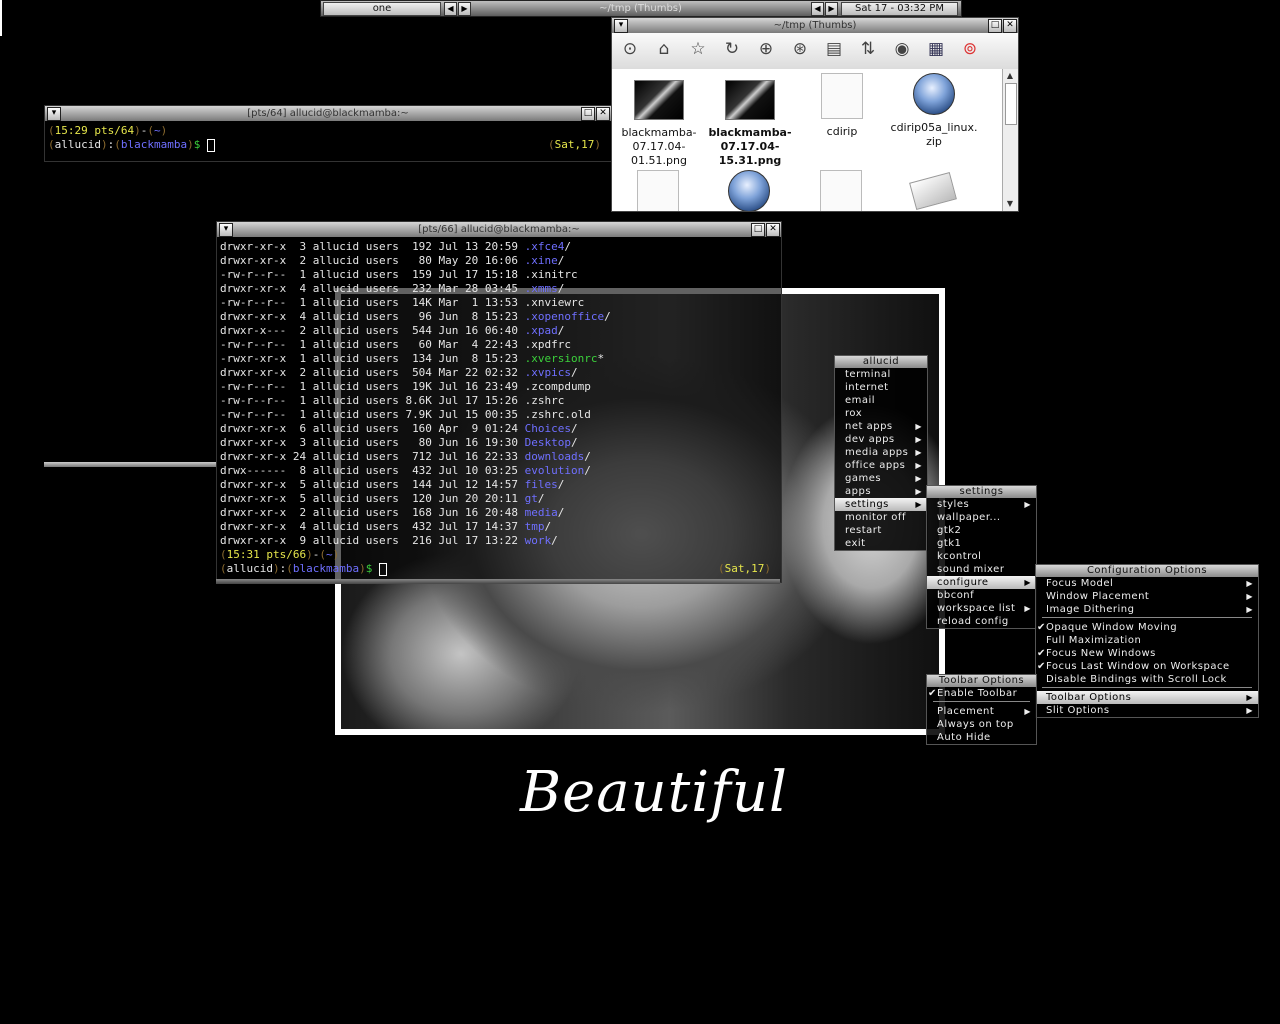  I want to click on sort-icon: ⇅, so click(868, 49).